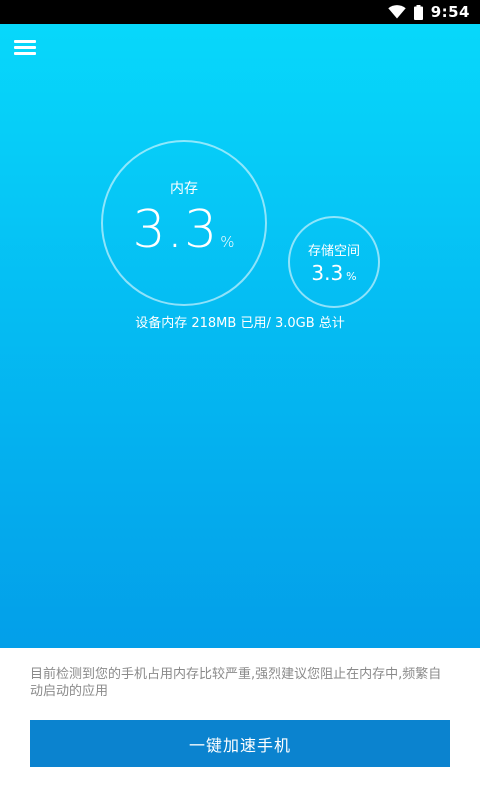 The image size is (480, 800). Describe the element at coordinates (351, 276) in the screenshot. I see `storage-unit: %` at that location.